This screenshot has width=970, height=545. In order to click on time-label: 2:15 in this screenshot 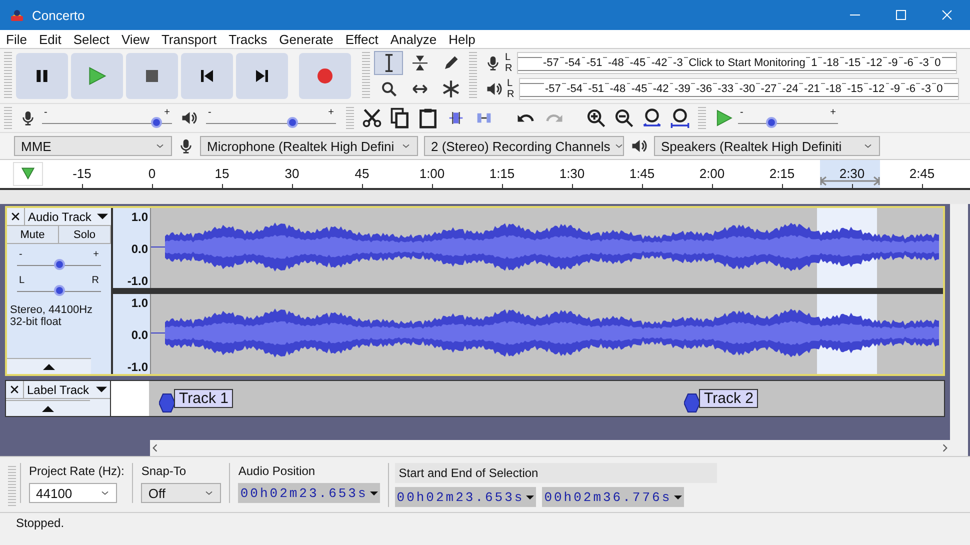, I will do `click(782, 173)`.